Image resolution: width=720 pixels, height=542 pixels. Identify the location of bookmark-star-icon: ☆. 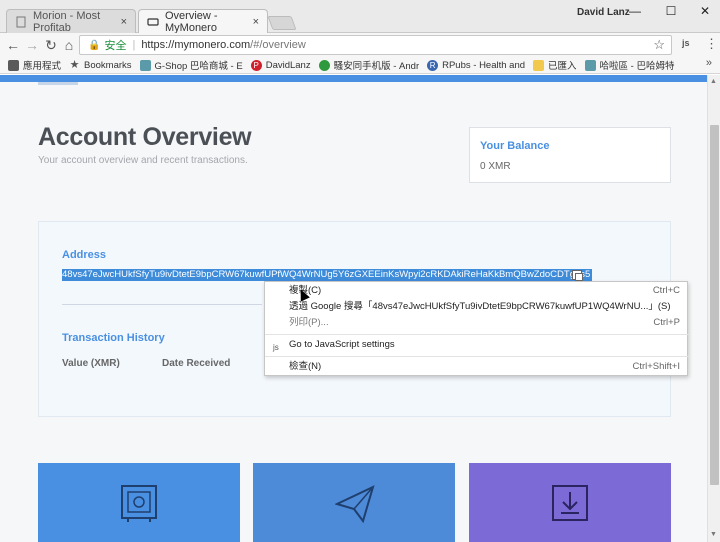
(659, 45).